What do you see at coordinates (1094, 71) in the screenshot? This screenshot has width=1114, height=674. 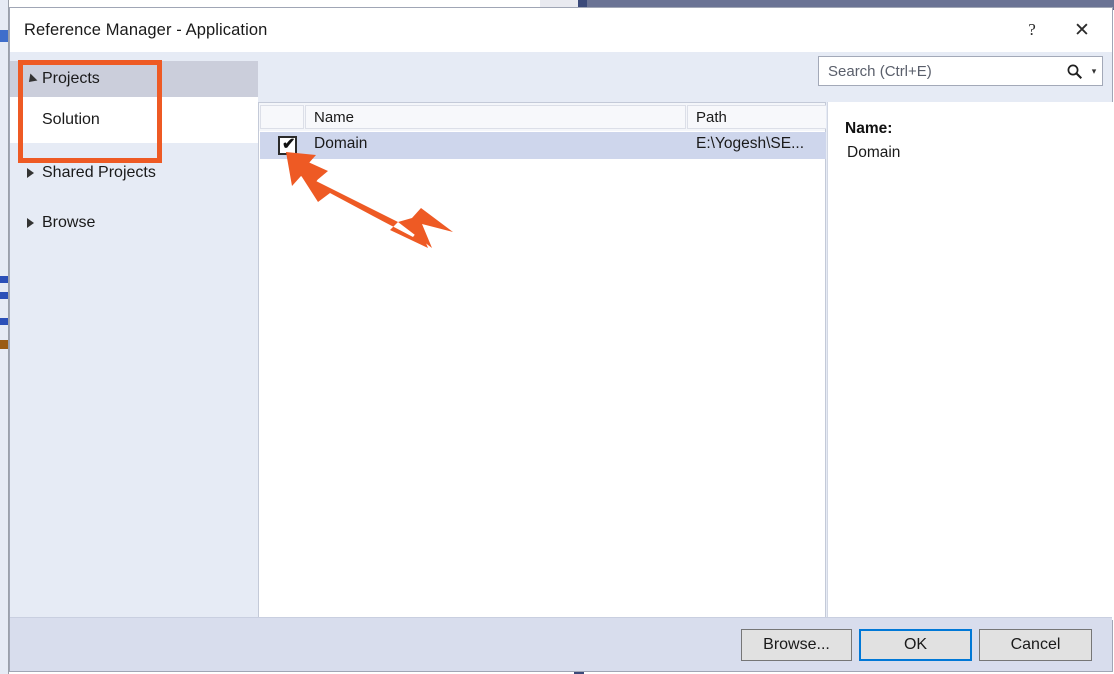 I see `chevron-down-icon: ▾` at bounding box center [1094, 71].